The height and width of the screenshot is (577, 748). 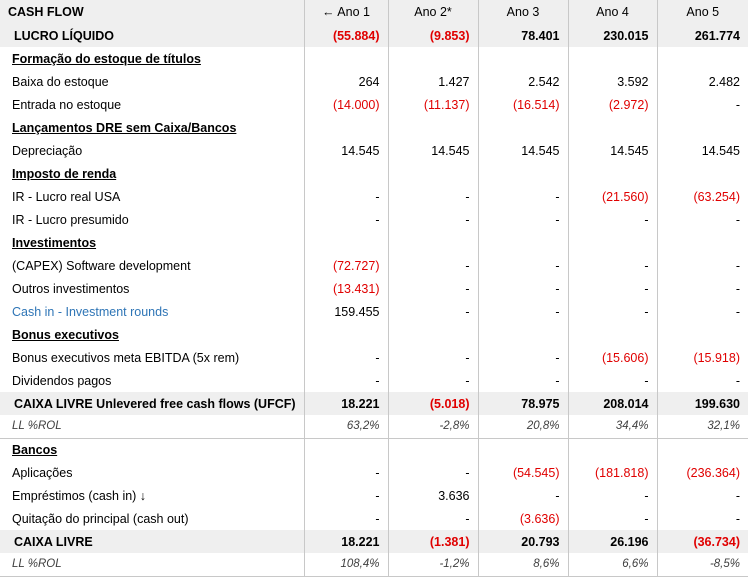 What do you see at coordinates (702, 403) in the screenshot?
I see `cell-ano-5: 199.630` at bounding box center [702, 403].